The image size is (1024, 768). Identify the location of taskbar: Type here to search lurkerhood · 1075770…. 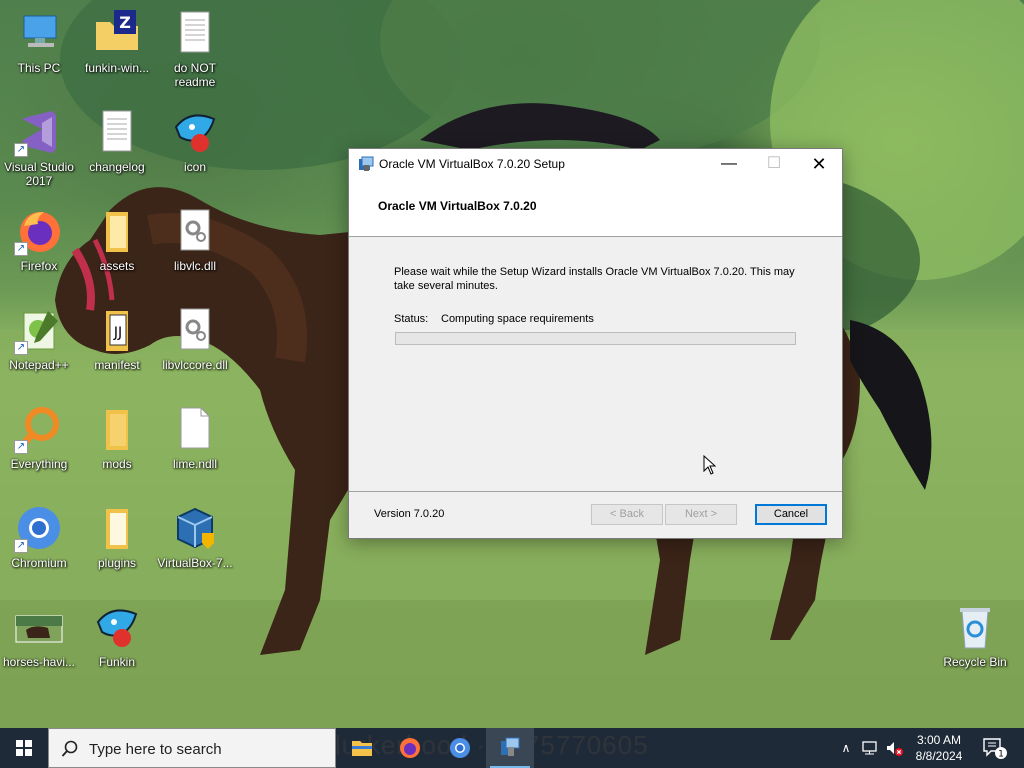
(512, 748).